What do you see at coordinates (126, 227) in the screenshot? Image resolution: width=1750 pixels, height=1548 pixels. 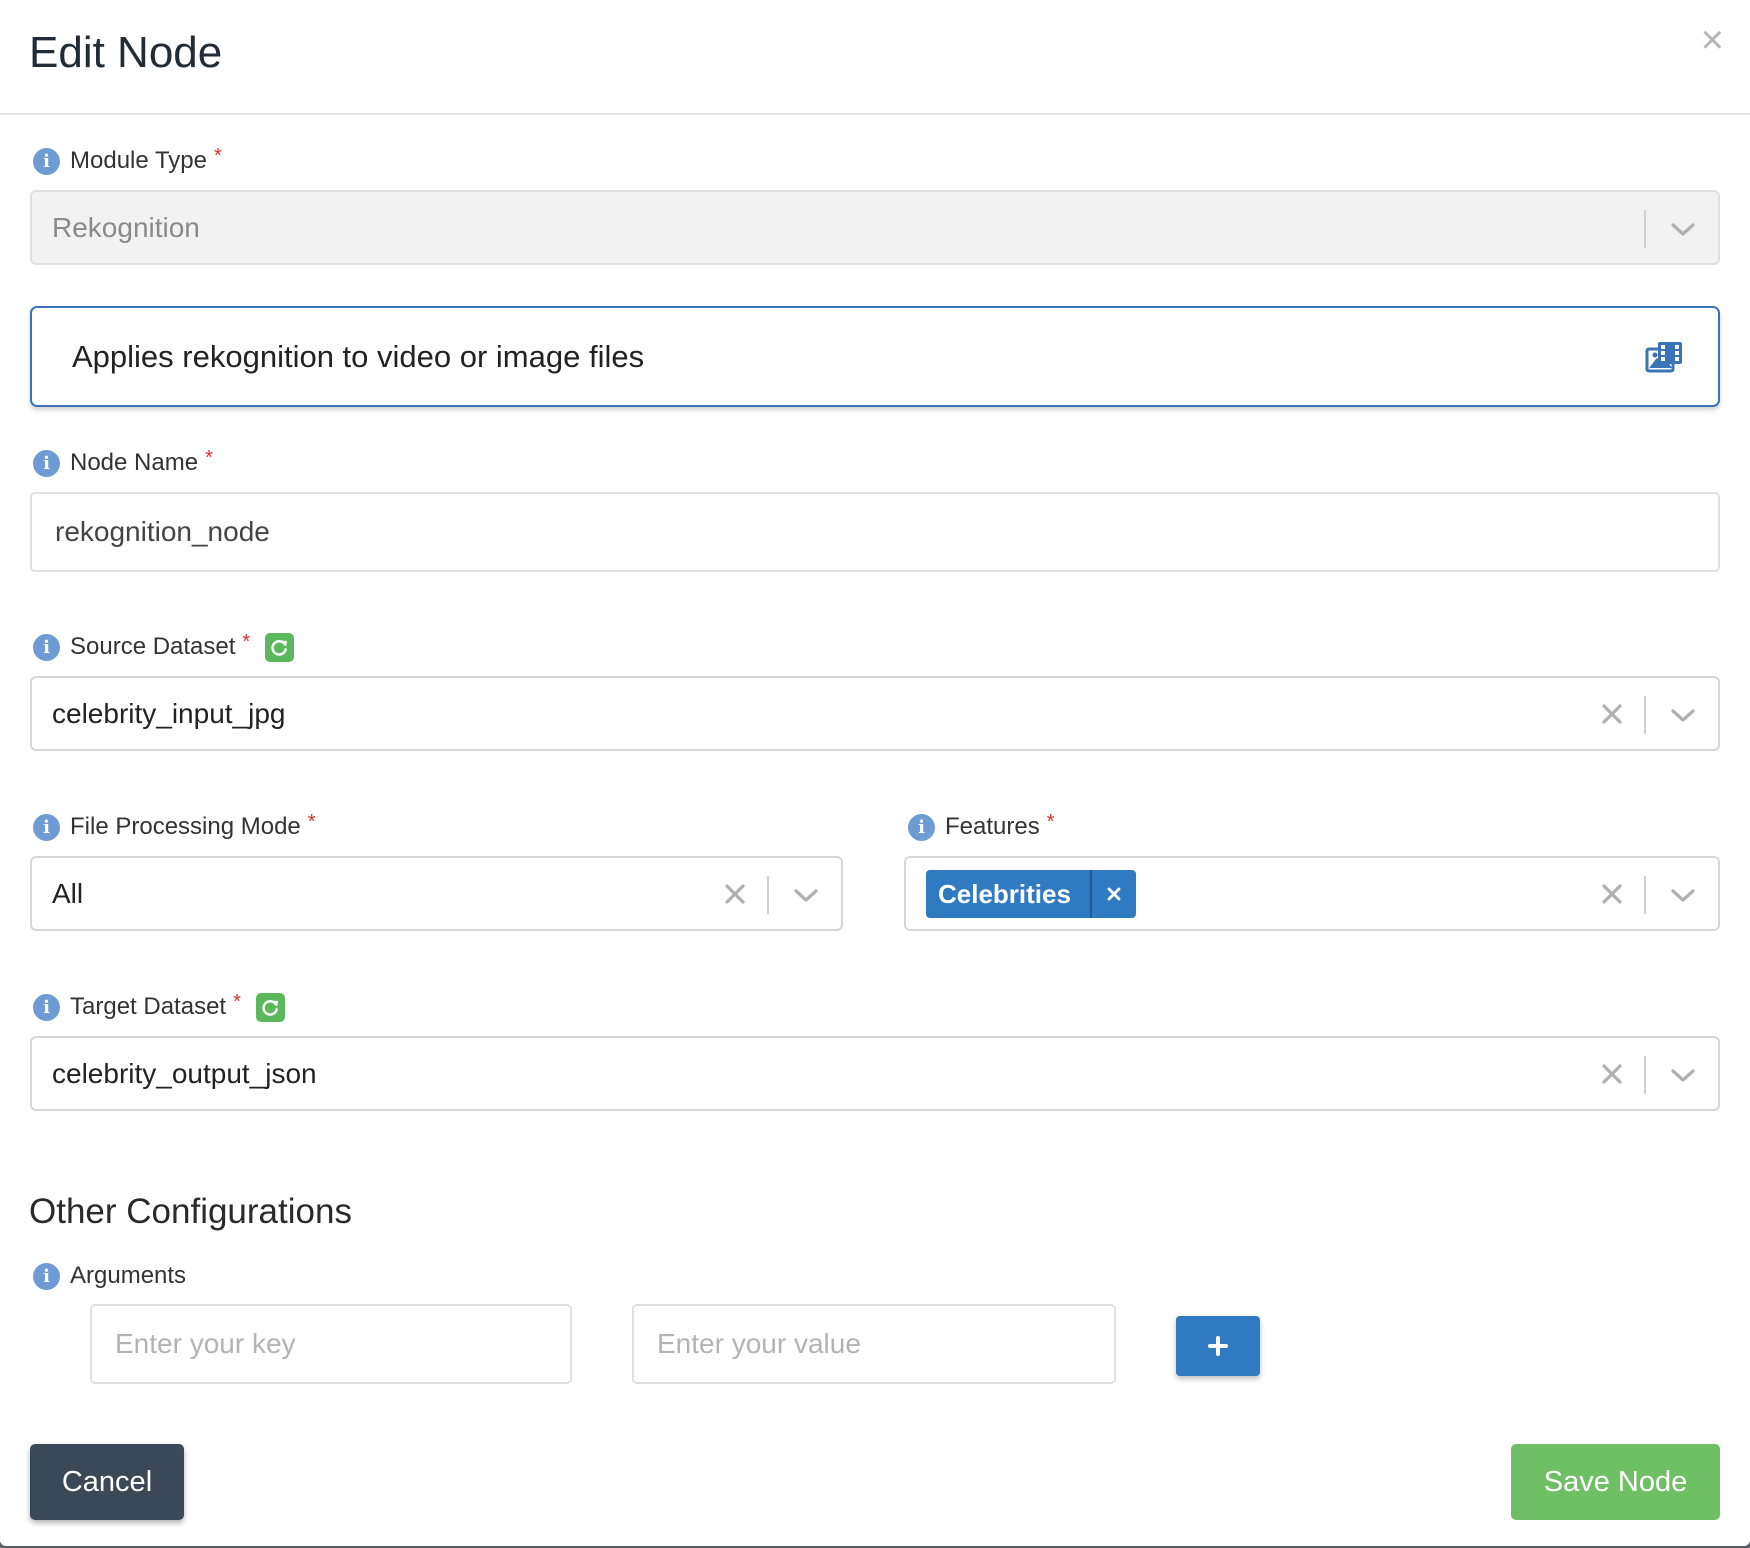 I see `module-type-value: Rekognition` at bounding box center [126, 227].